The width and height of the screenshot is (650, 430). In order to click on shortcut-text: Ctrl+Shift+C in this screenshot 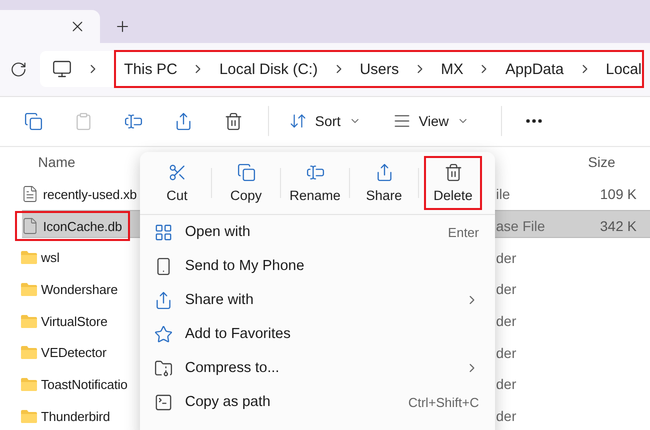, I will do `click(443, 402)`.